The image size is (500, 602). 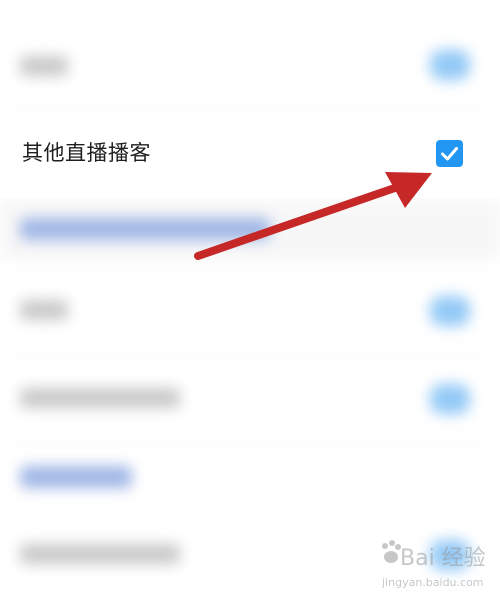 What do you see at coordinates (443, 558) in the screenshot?
I see `watermark-main: Bai 经验` at bounding box center [443, 558].